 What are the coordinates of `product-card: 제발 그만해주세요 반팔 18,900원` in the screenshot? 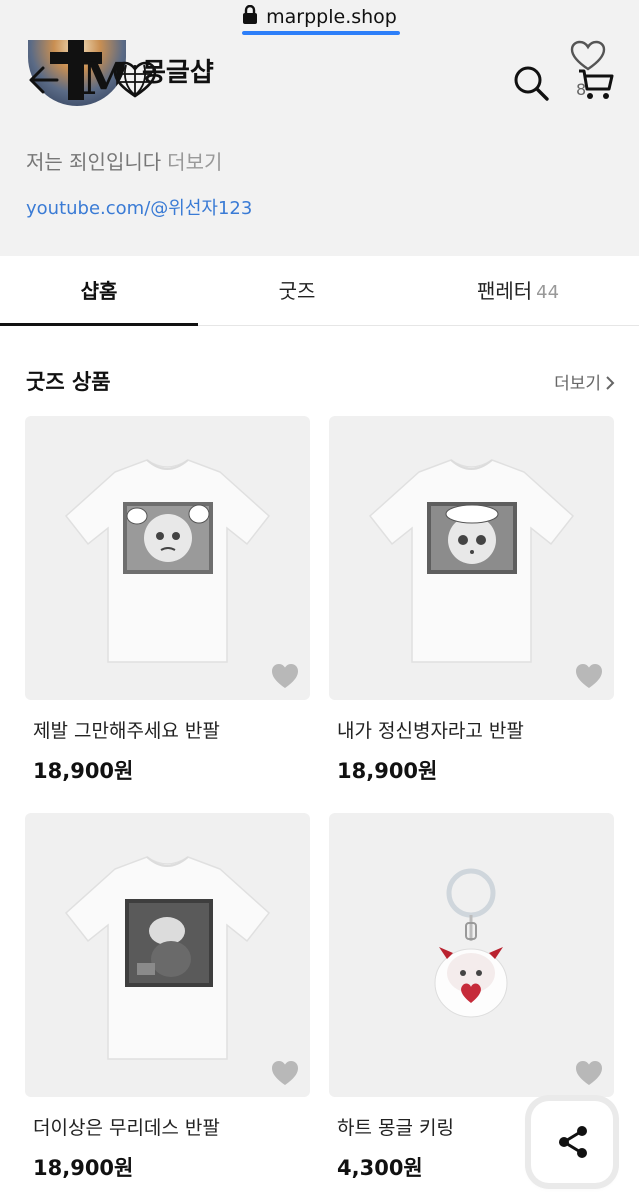 It's located at (167, 600).